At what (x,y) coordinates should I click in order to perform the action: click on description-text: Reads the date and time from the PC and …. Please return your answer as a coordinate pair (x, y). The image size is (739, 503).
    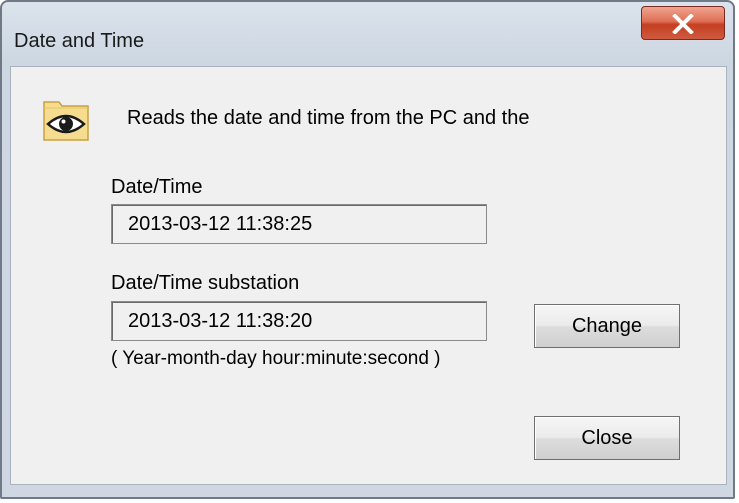
    Looking at the image, I should click on (328, 118).